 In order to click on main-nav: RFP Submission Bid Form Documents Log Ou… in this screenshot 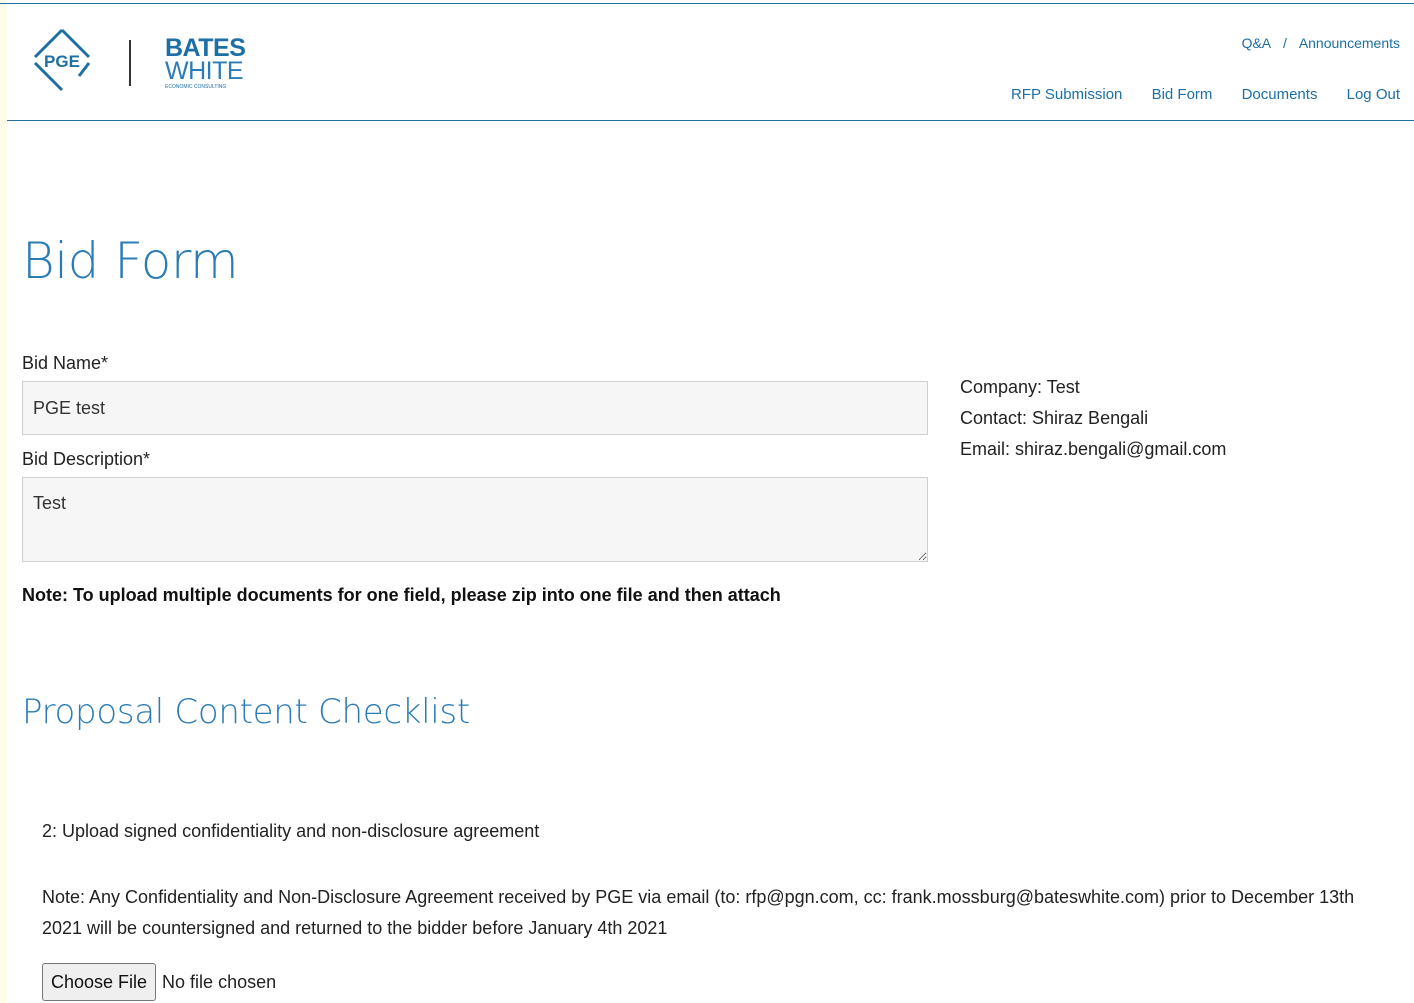, I will do `click(1205, 94)`.